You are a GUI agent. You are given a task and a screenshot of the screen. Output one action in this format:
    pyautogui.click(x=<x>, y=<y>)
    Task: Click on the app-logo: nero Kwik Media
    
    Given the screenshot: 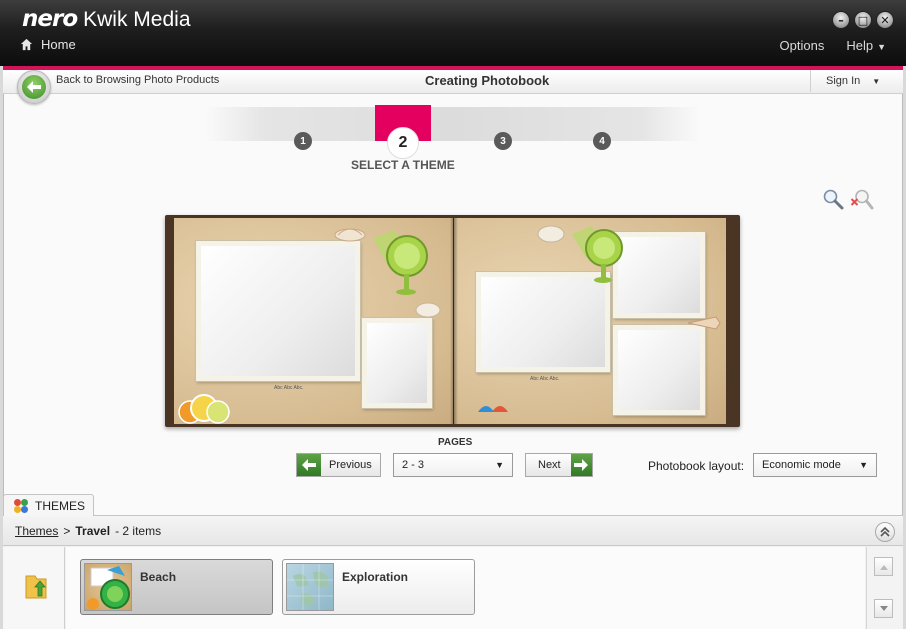 What is the action you would take?
    pyautogui.click(x=106, y=19)
    